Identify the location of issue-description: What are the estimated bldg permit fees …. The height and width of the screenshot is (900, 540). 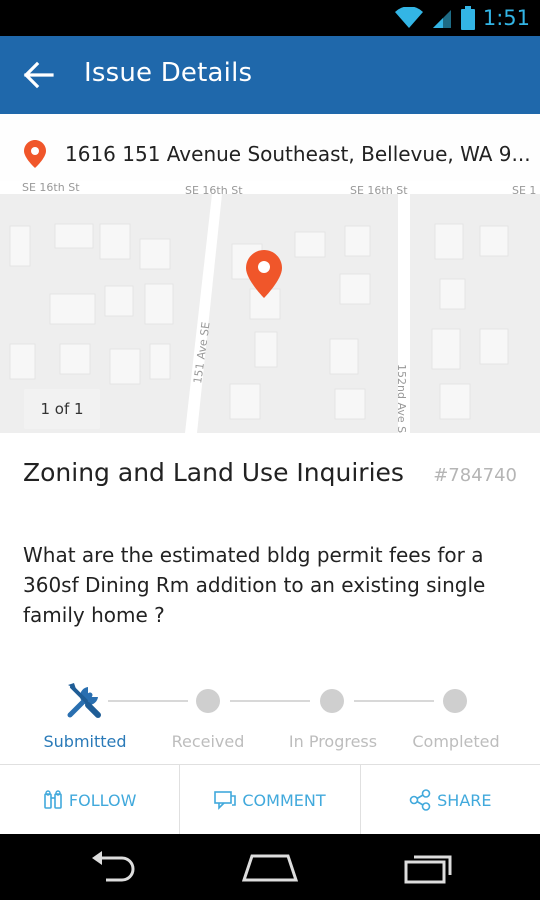
(254, 585).